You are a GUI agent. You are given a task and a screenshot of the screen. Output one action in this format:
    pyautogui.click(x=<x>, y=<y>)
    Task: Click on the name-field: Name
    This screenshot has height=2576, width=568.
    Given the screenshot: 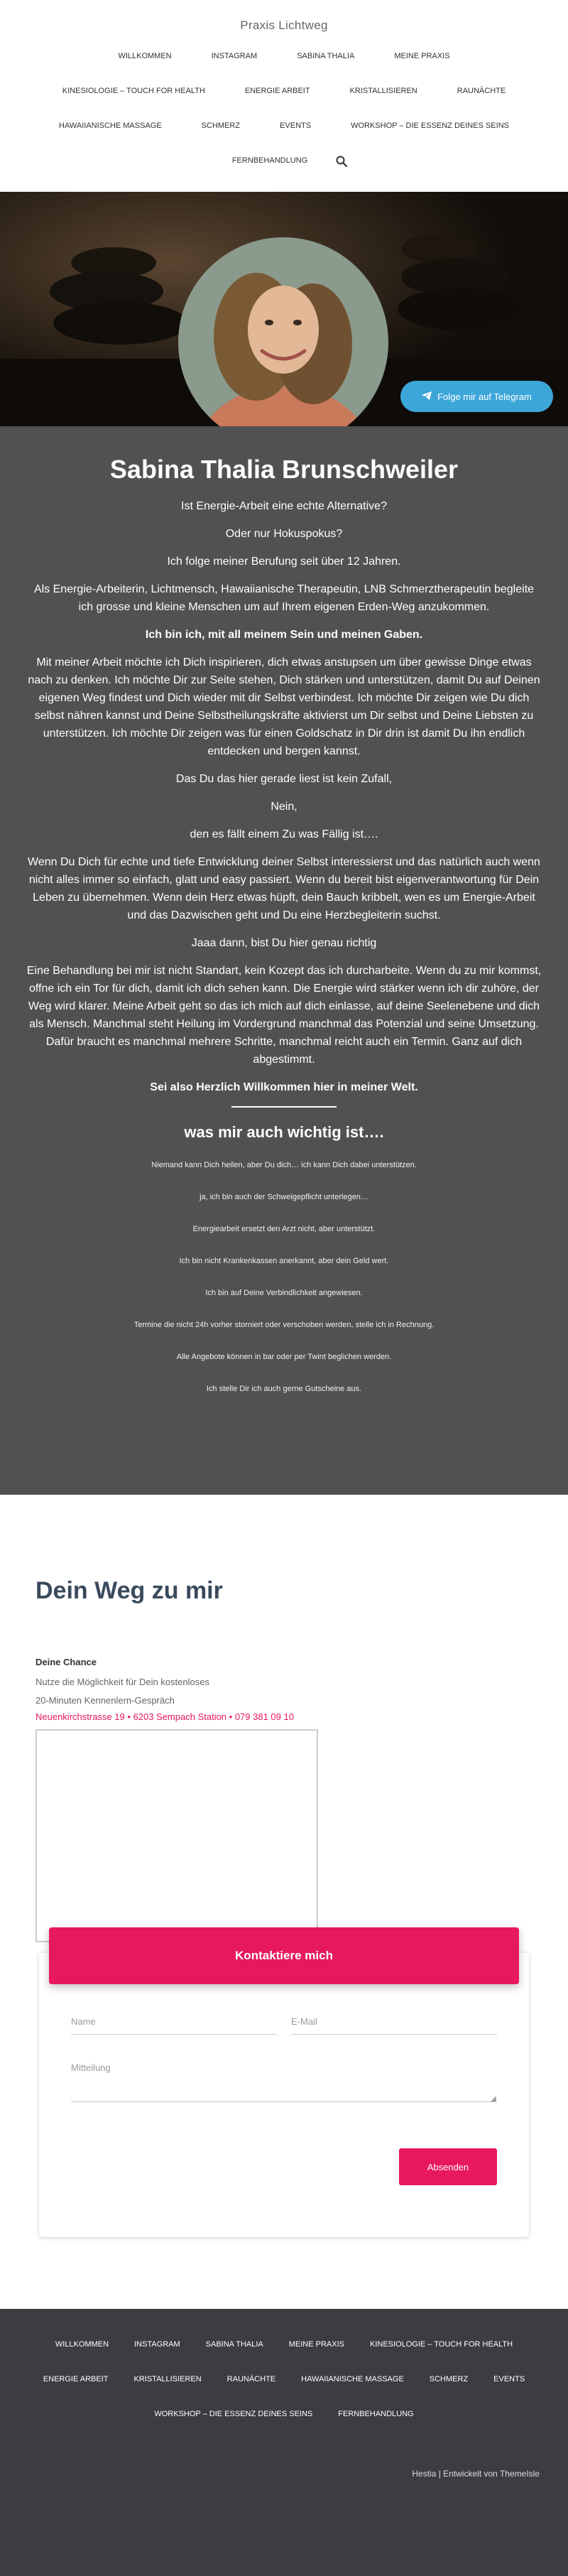 What is the action you would take?
    pyautogui.click(x=174, y=2023)
    